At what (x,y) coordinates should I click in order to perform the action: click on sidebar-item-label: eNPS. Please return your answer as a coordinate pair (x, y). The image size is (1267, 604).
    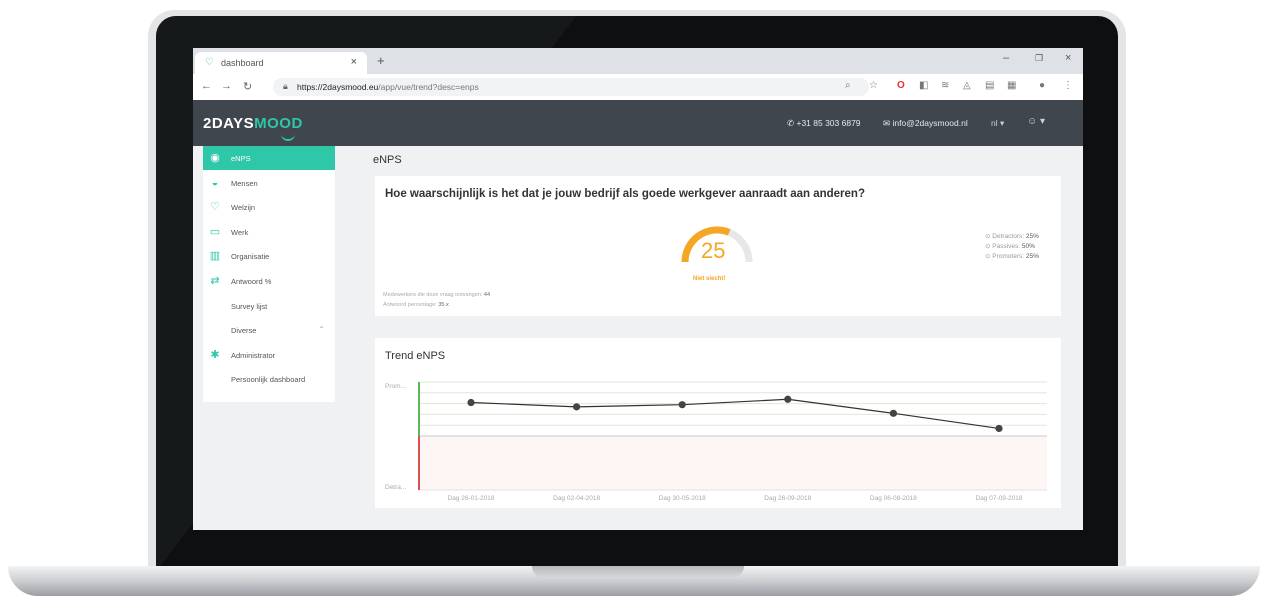
    Looking at the image, I should click on (241, 158).